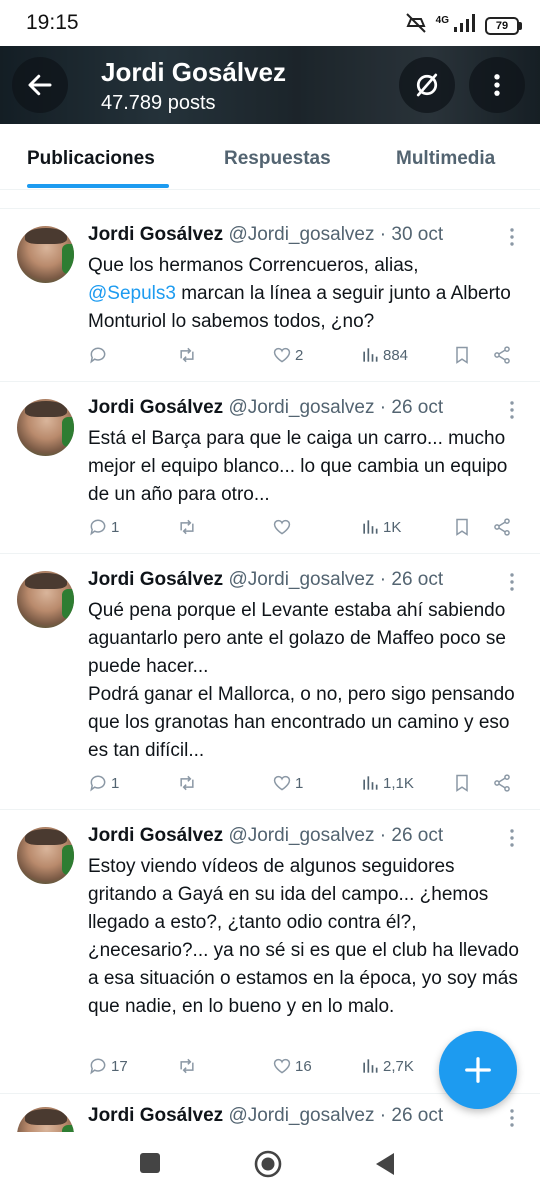 The height and width of the screenshot is (1199, 540). I want to click on like-count: 16, so click(303, 1066).